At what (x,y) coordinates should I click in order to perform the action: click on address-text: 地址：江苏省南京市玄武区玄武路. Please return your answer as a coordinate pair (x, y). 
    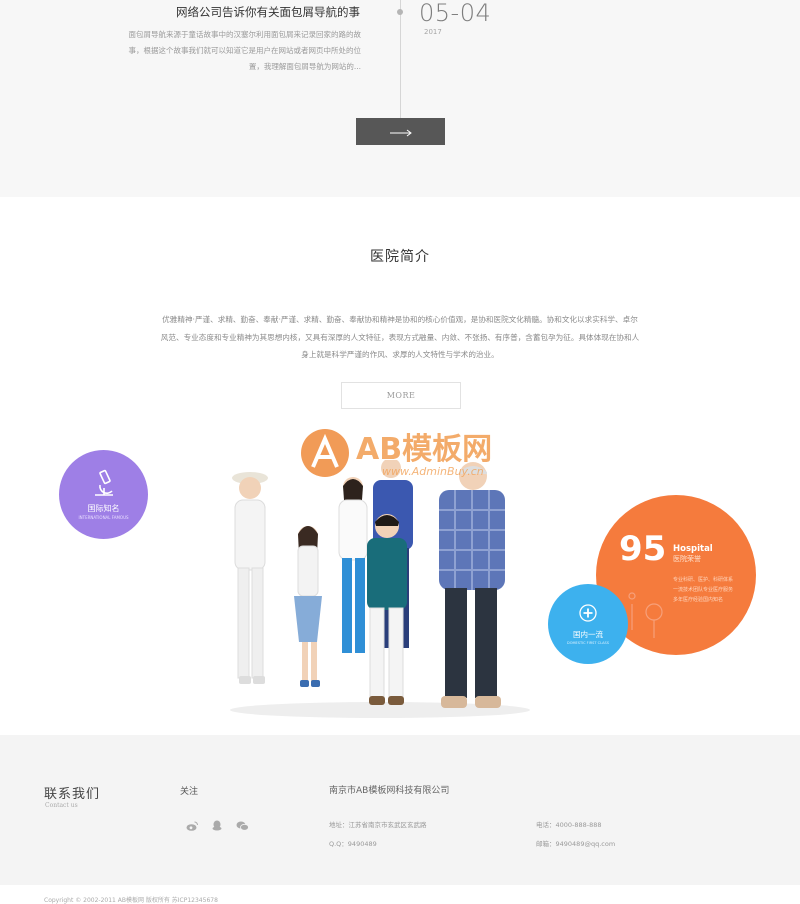
    Looking at the image, I should click on (378, 825).